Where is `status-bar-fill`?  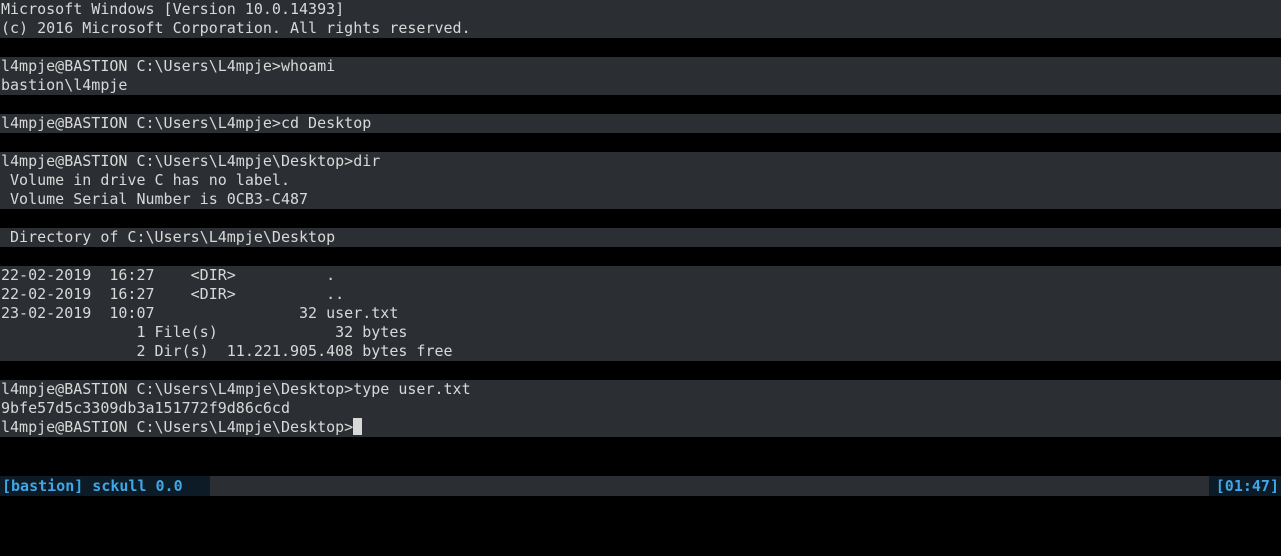
status-bar-fill is located at coordinates (709, 486).